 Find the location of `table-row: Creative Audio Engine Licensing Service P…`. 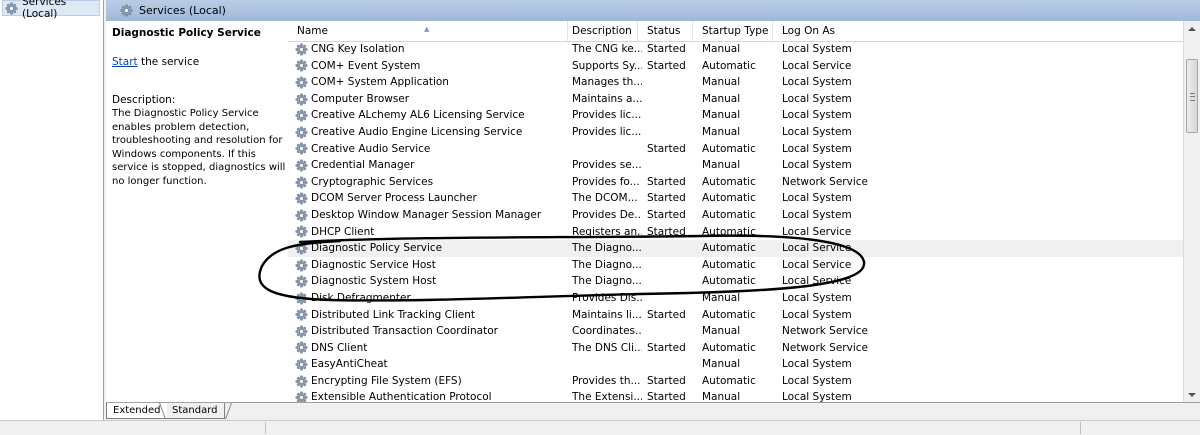

table-row: Creative Audio Engine Licensing Service P… is located at coordinates (735, 132).